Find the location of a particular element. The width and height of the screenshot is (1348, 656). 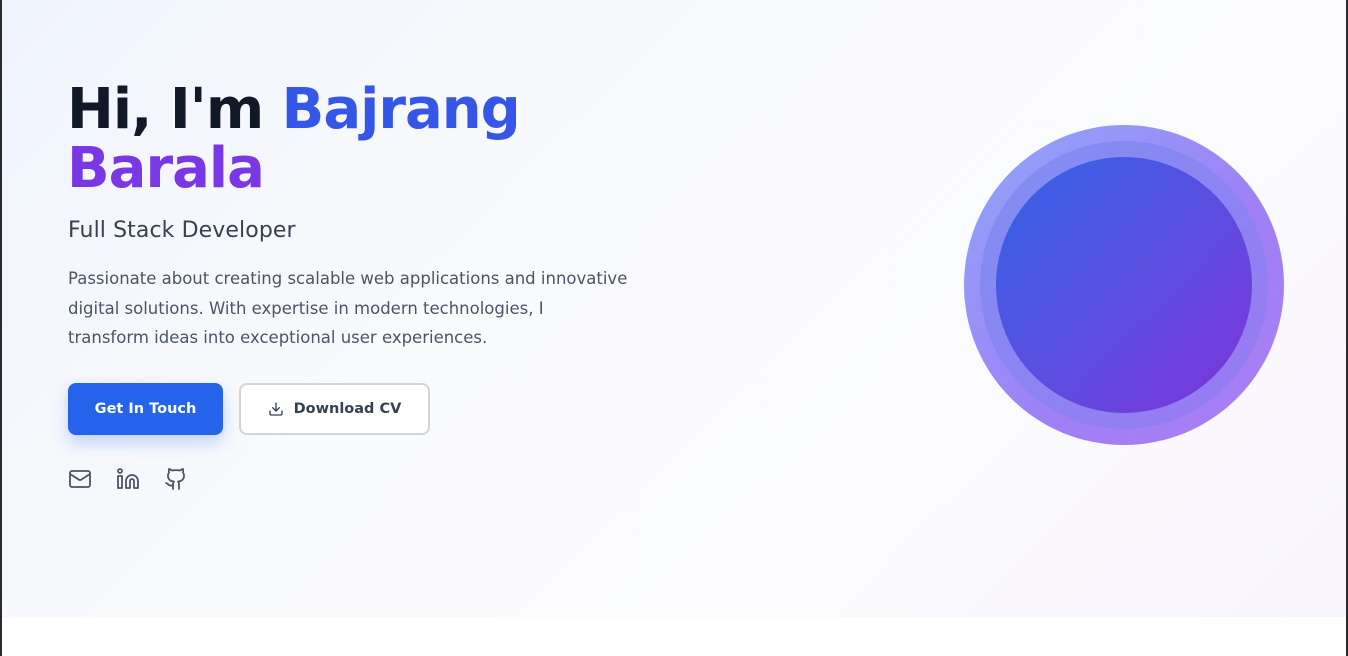

linkedin-icon is located at coordinates (128, 479).